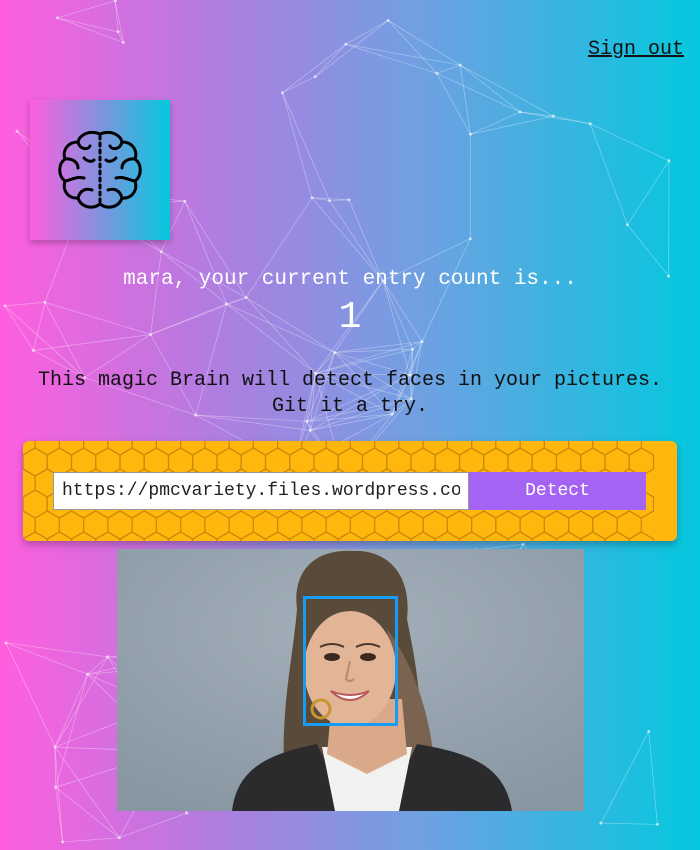 The width and height of the screenshot is (700, 850). What do you see at coordinates (350, 661) in the screenshot?
I see `face-bounding-box` at bounding box center [350, 661].